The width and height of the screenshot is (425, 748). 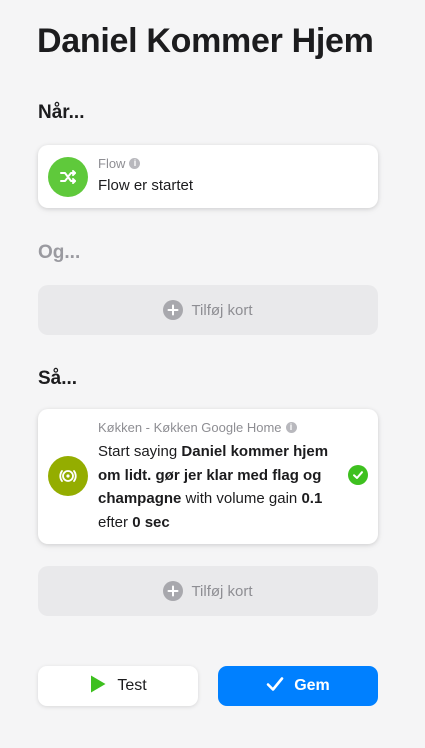 What do you see at coordinates (151, 522) in the screenshot?
I see `delay-value: 0 sec` at bounding box center [151, 522].